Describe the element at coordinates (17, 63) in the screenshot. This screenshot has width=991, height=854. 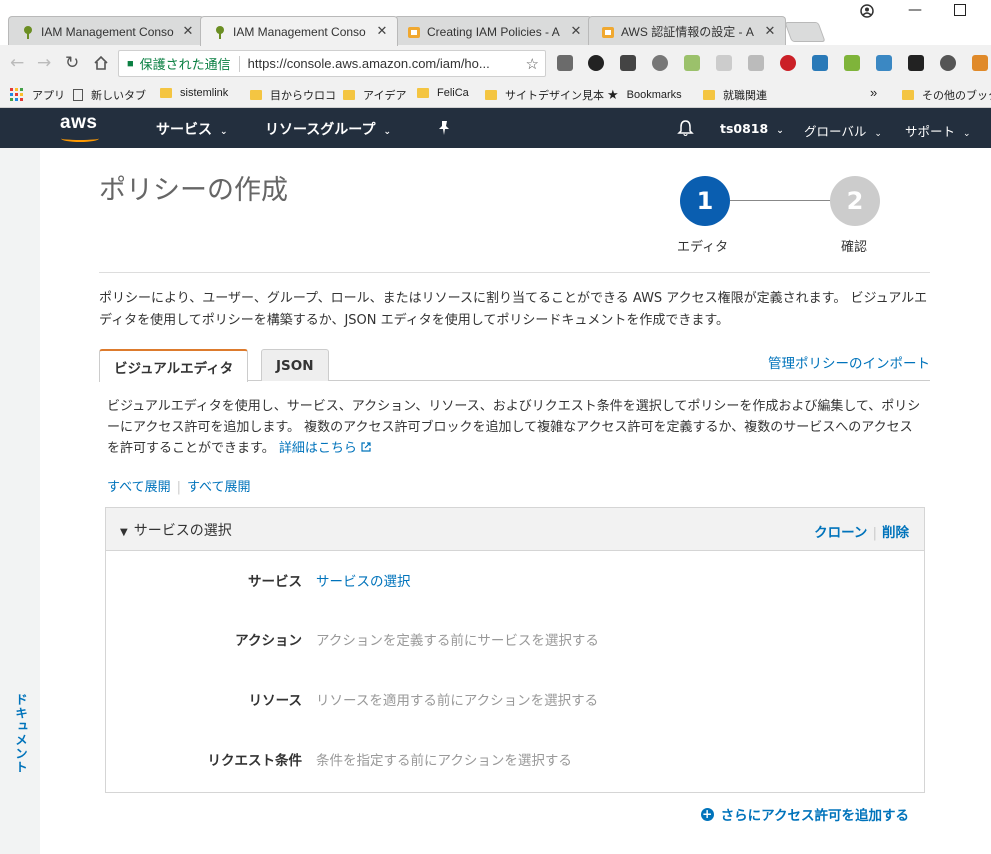
I see `back-icon: ←` at that location.